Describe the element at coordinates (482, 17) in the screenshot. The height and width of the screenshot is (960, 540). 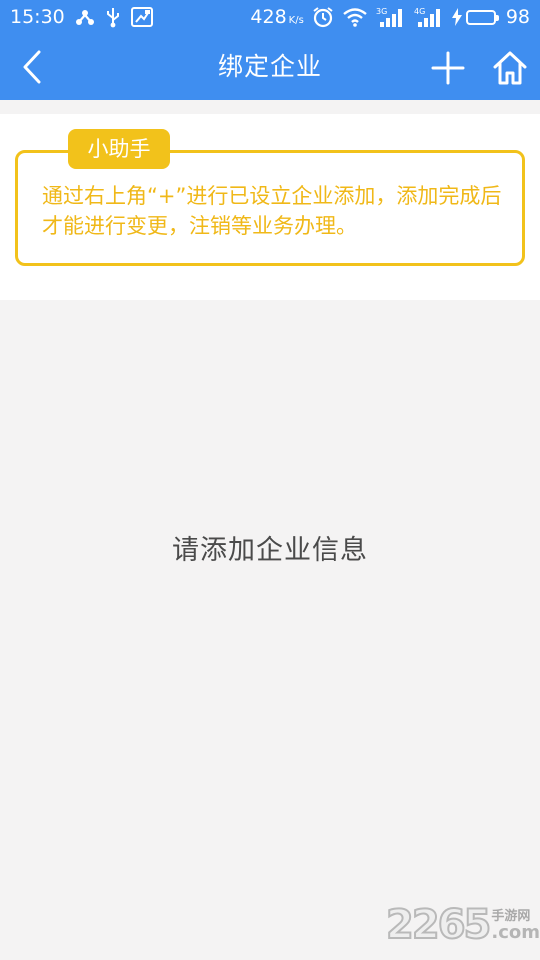
I see `battery-icon` at that location.